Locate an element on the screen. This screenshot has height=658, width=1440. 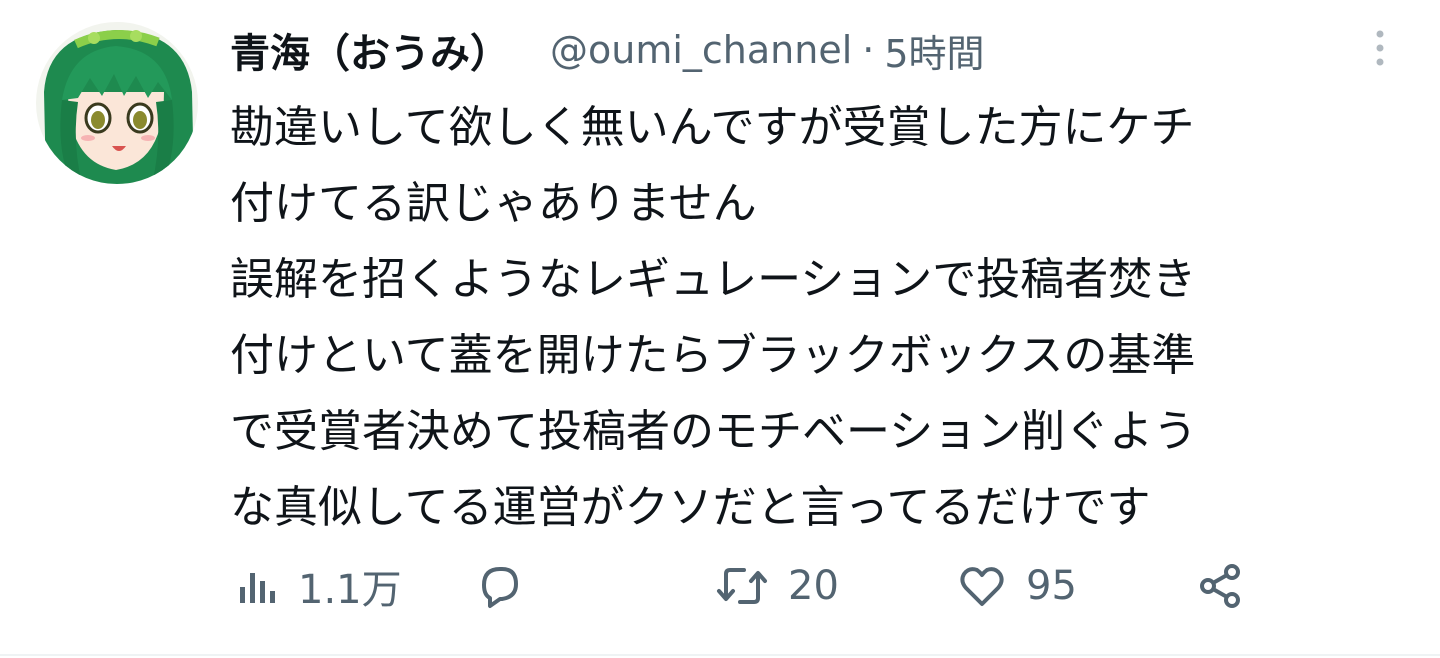
tweet-text-line: な真似してる運営がクソだと言ってるだけです is located at coordinates (690, 507).